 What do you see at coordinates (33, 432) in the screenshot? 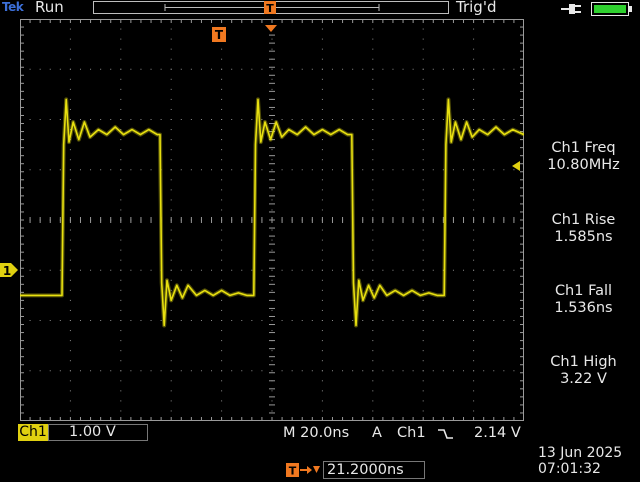
I see `ch1-indicator: Ch1` at bounding box center [33, 432].